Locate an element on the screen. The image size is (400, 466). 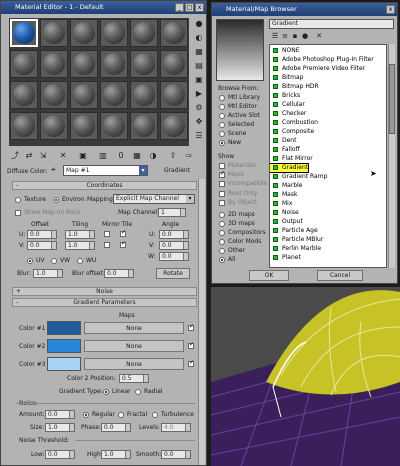
make-unique-icon: ▣ is located at coordinates (83, 156).